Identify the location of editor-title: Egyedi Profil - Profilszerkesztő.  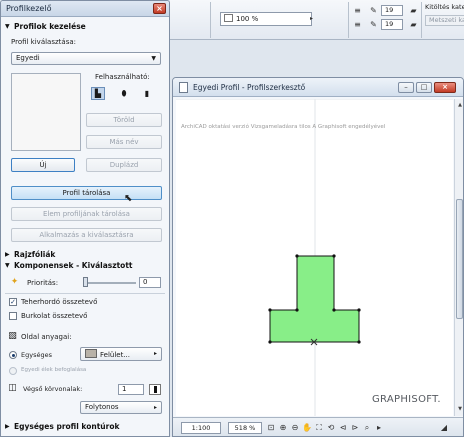
(249, 87).